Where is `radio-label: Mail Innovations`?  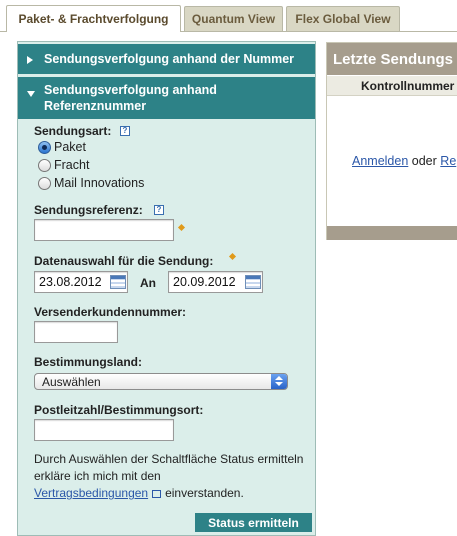
radio-label: Mail Innovations is located at coordinates (99, 183).